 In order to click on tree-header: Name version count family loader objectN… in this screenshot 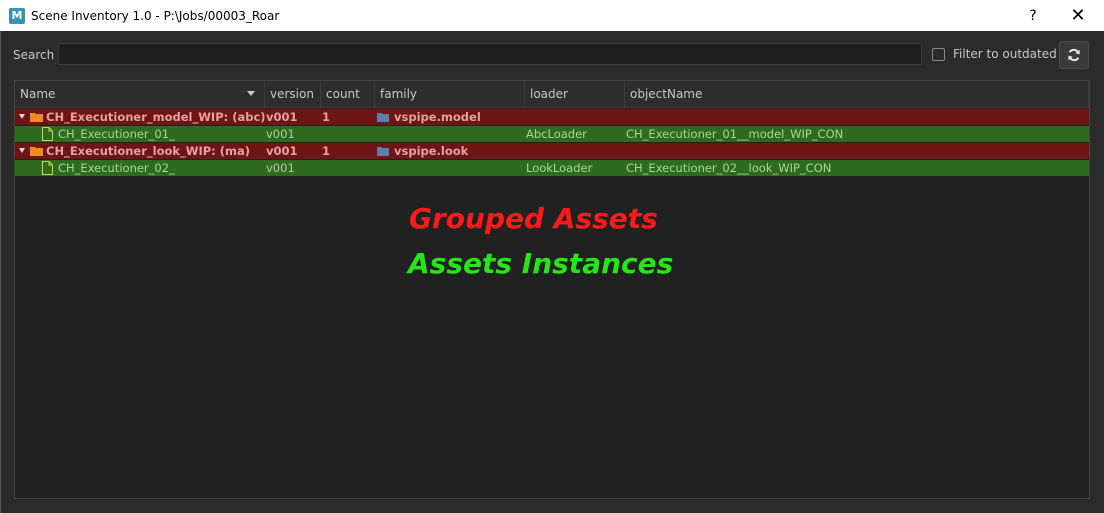, I will do `click(552, 94)`.